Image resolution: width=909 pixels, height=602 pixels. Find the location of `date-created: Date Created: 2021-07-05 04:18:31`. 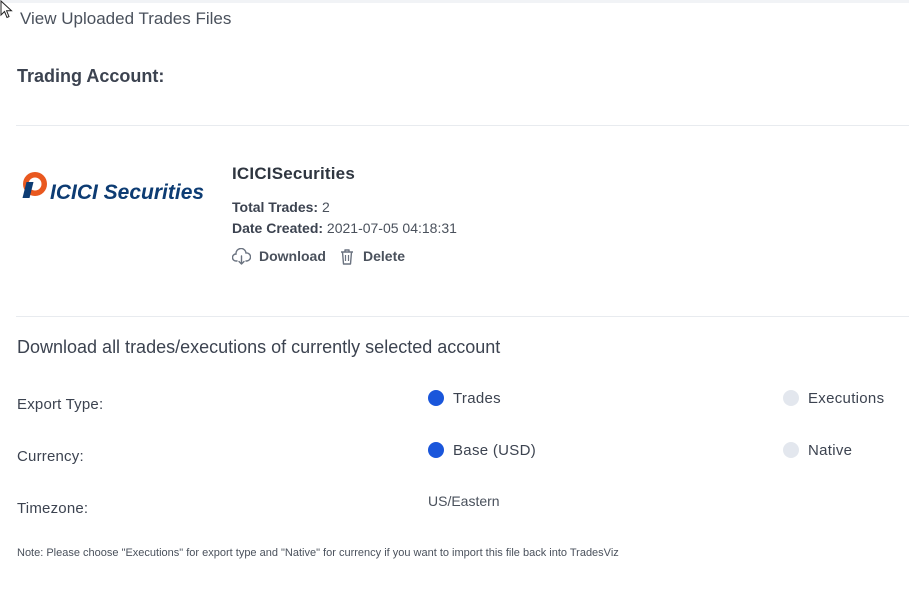

date-created: Date Created: 2021-07-05 04:18:31 is located at coordinates (344, 228).